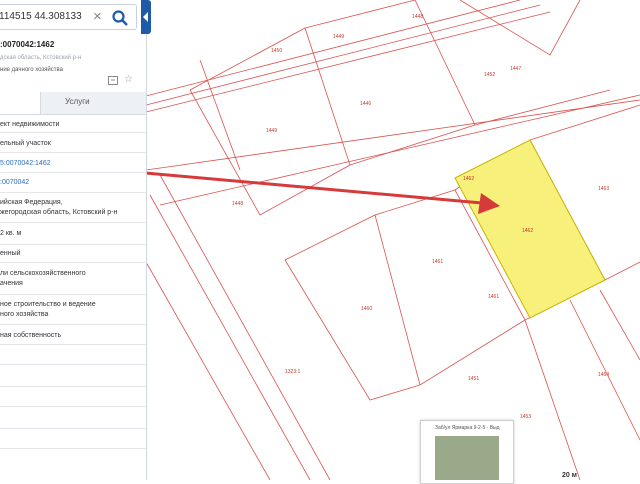  Describe the element at coordinates (73, 124) in the screenshot. I see `detail-row: ект недвижимости` at that location.